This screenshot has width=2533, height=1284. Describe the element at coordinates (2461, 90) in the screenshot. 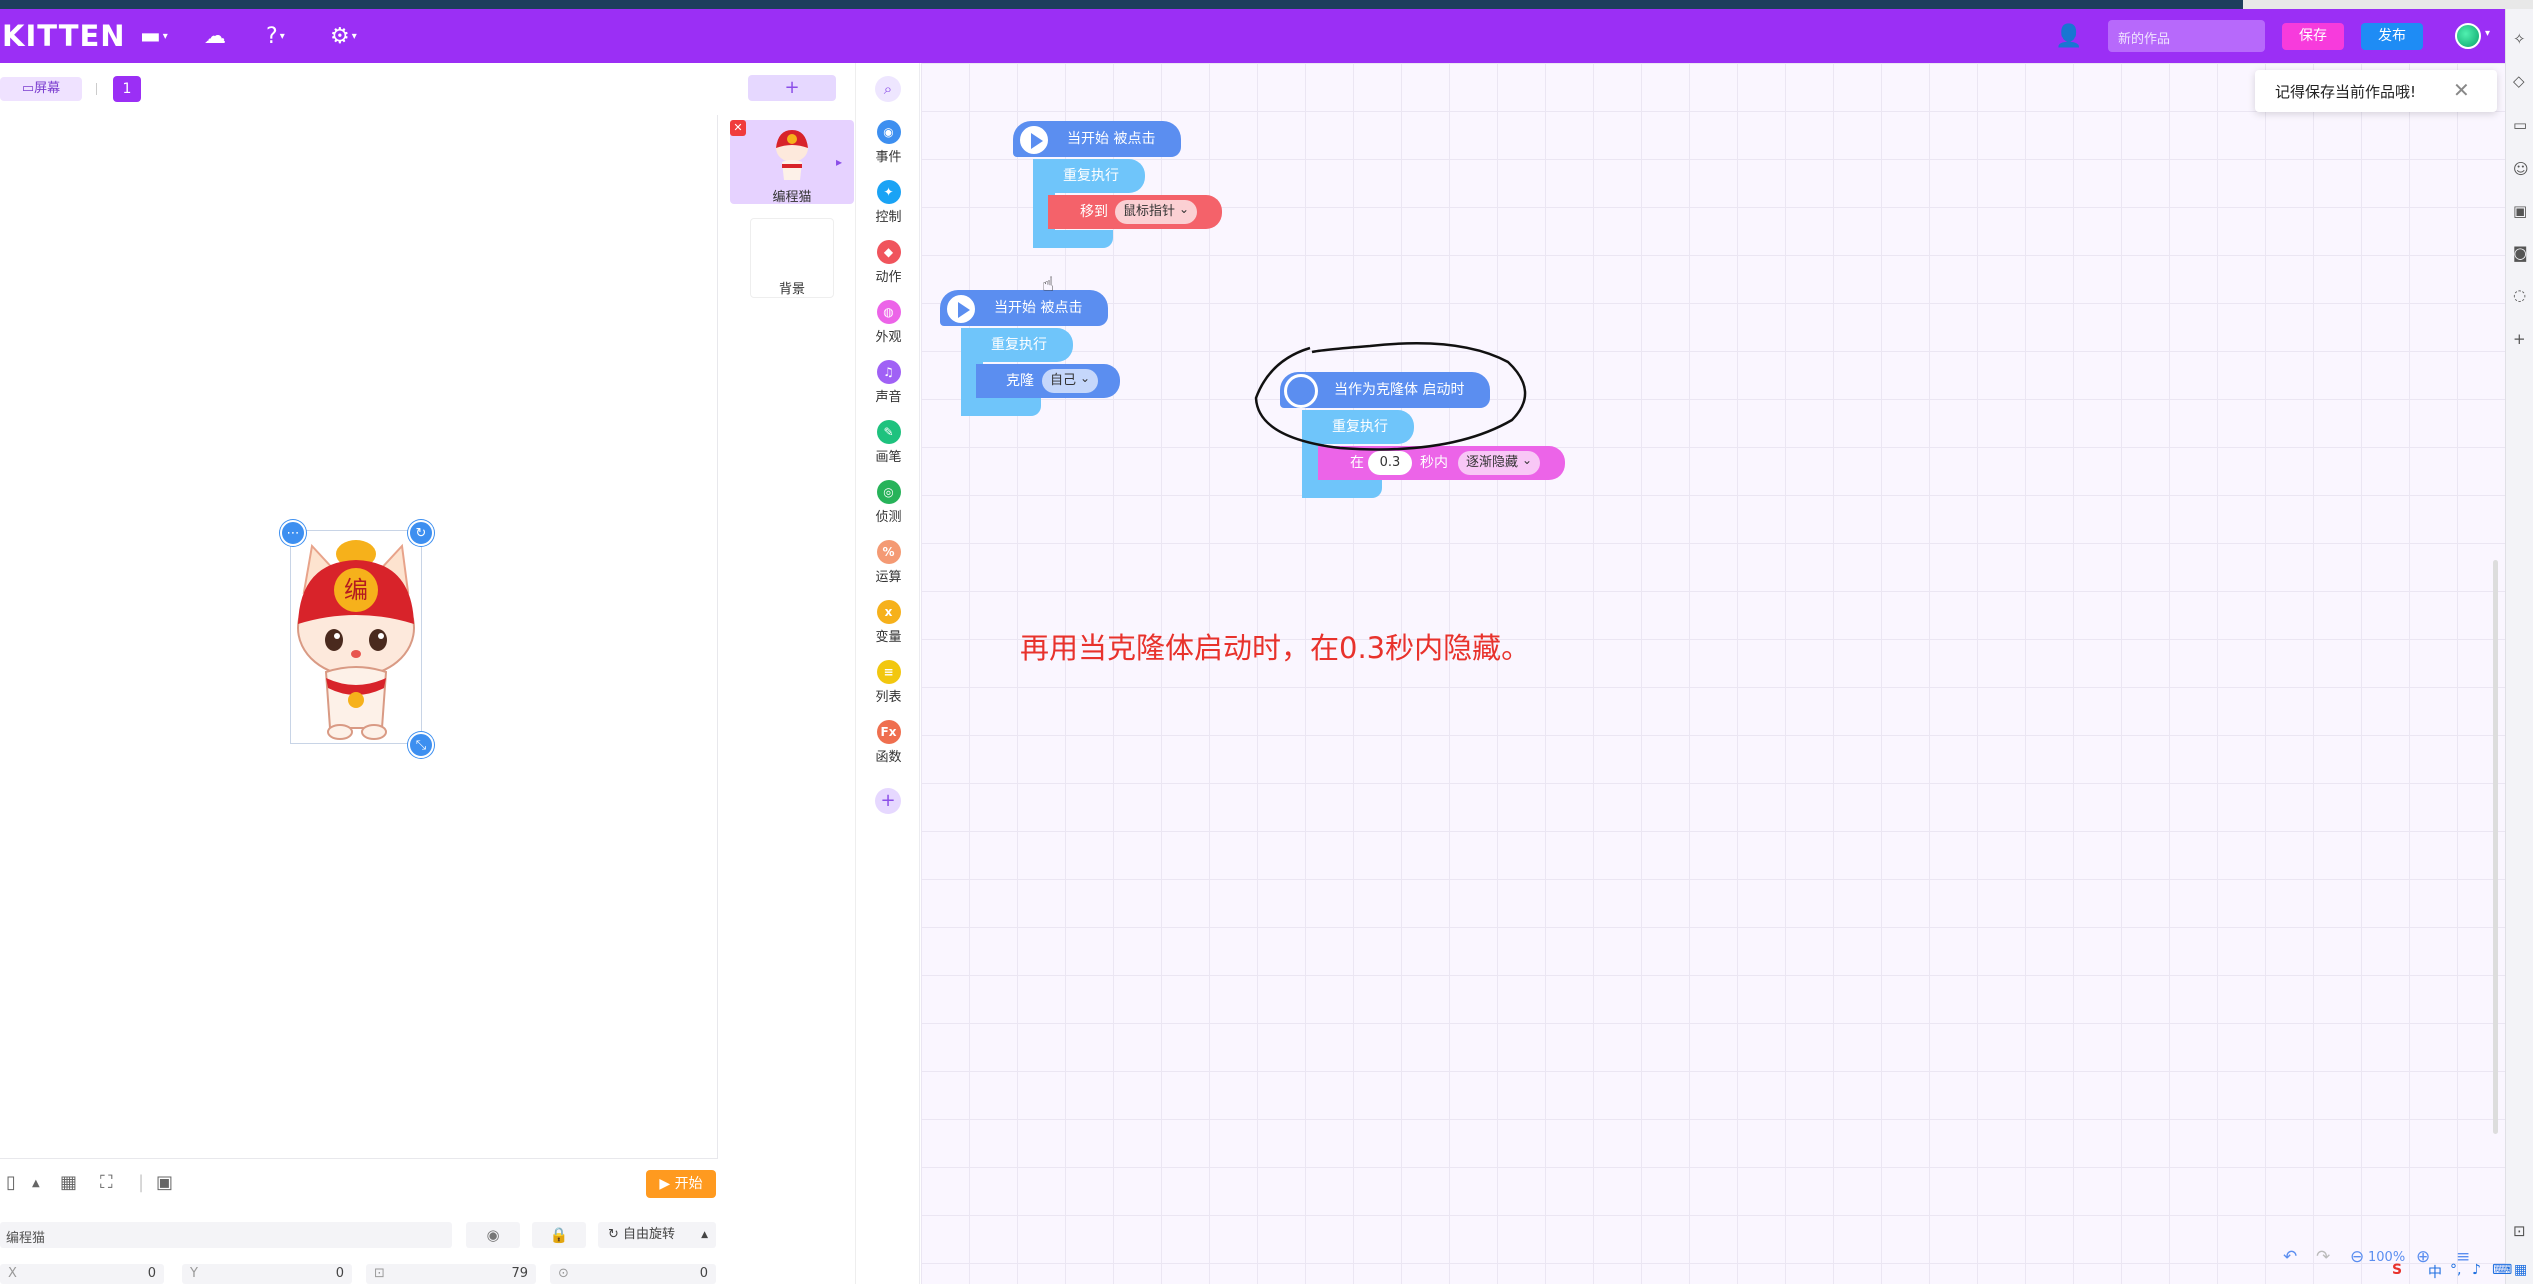

I see `close-icon: ✕` at that location.